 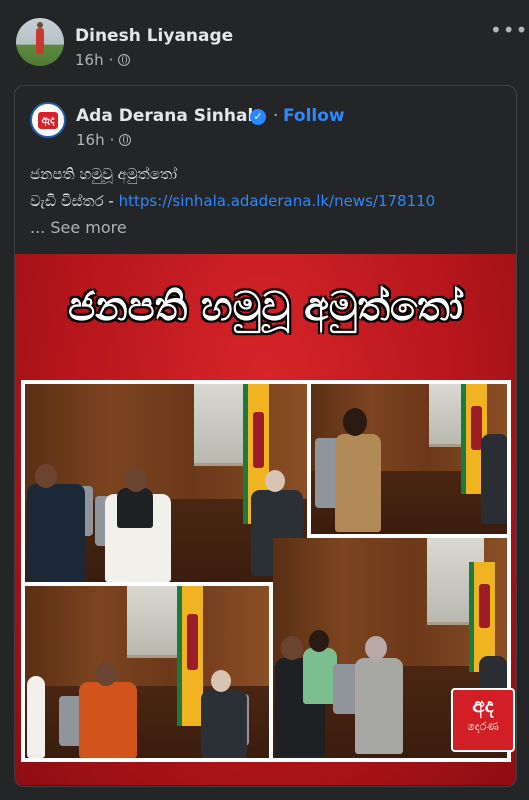 I want to click on watermark-top-text: අද, so click(x=483, y=705).